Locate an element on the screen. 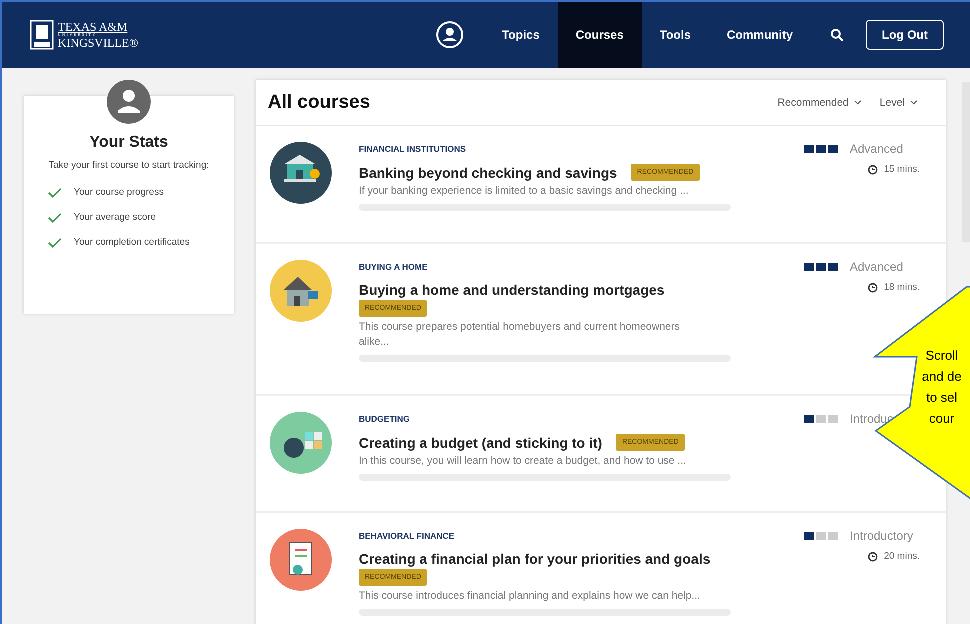 The height and width of the screenshot is (624, 970). nav-tab: Topics is located at coordinates (521, 35).